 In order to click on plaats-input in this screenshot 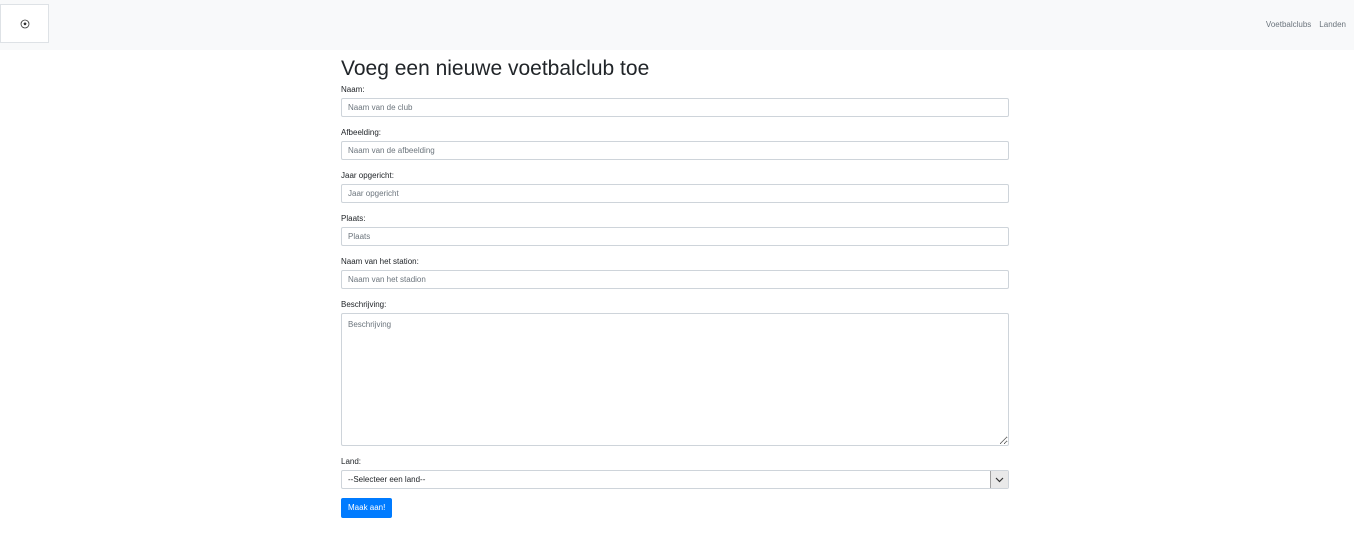, I will do `click(675, 236)`.